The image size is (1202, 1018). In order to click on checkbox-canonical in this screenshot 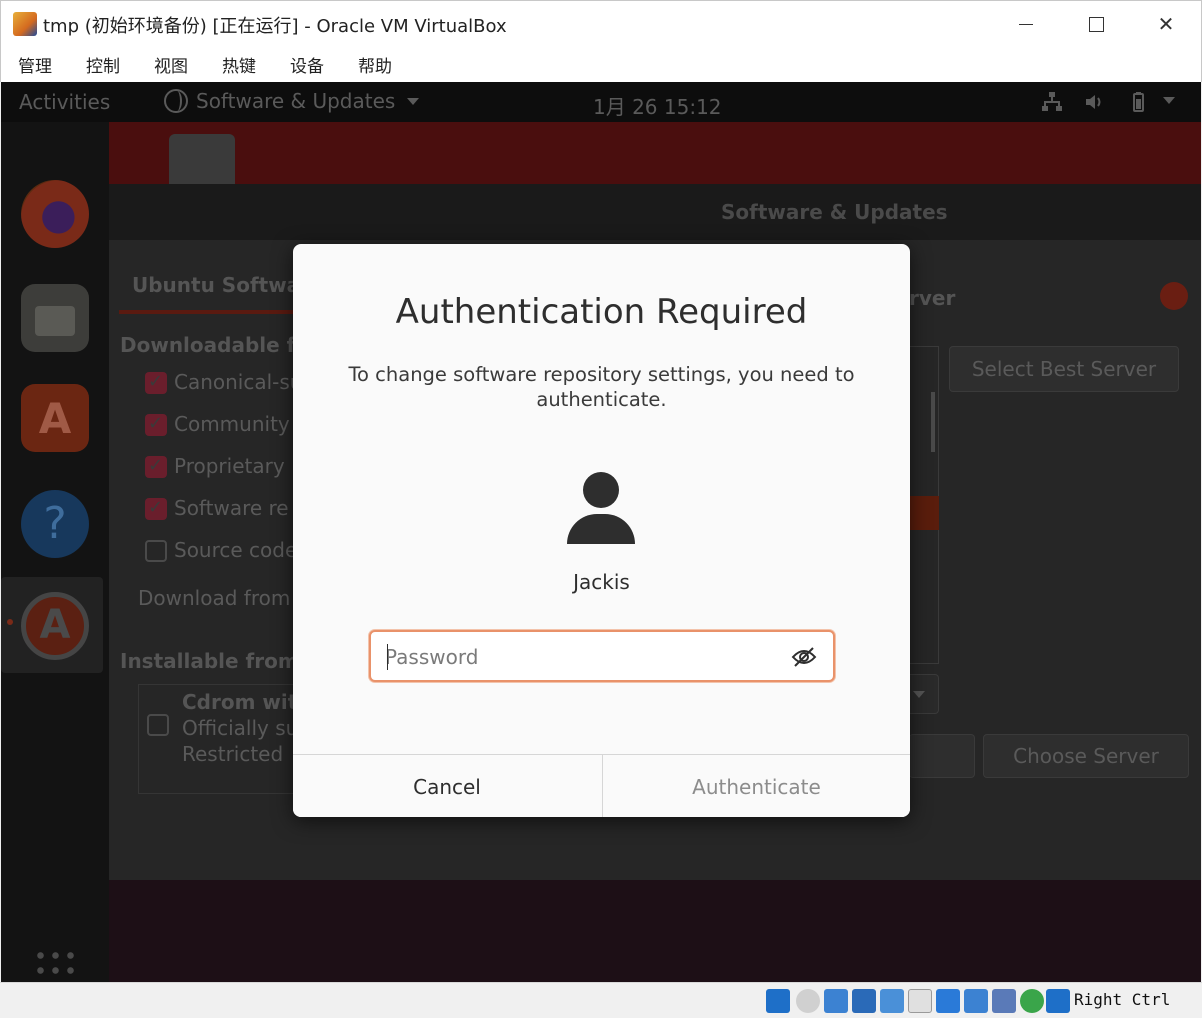, I will do `click(156, 382)`.